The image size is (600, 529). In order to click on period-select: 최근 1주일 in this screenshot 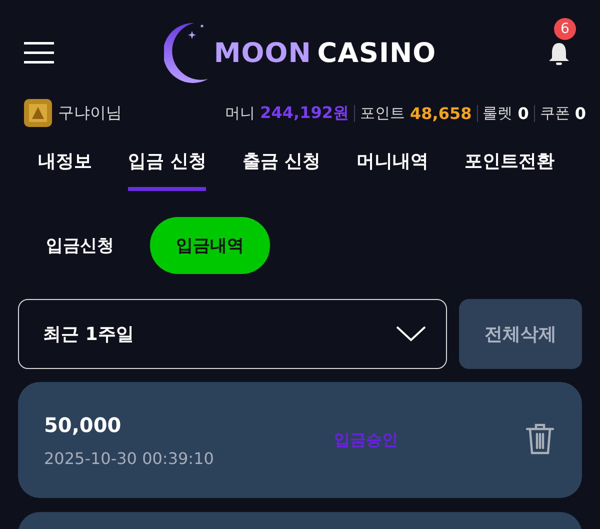, I will do `click(232, 334)`.